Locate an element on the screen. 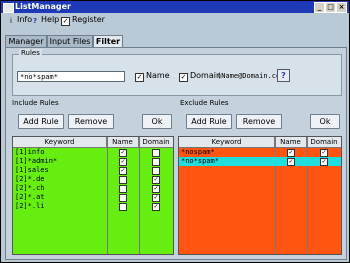 The width and height of the screenshot is (350, 263). app-icon is located at coordinates (8, 8).